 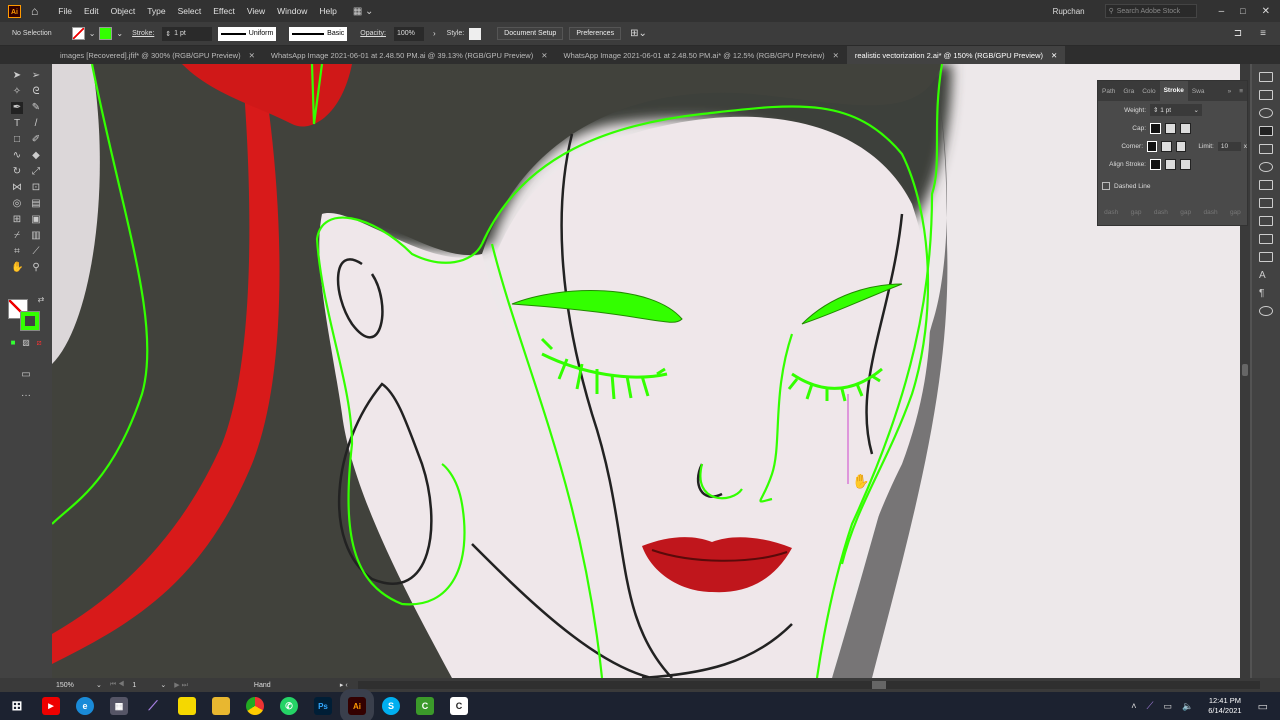 What do you see at coordinates (1155, 164) in the screenshot?
I see `align-center-button` at bounding box center [1155, 164].